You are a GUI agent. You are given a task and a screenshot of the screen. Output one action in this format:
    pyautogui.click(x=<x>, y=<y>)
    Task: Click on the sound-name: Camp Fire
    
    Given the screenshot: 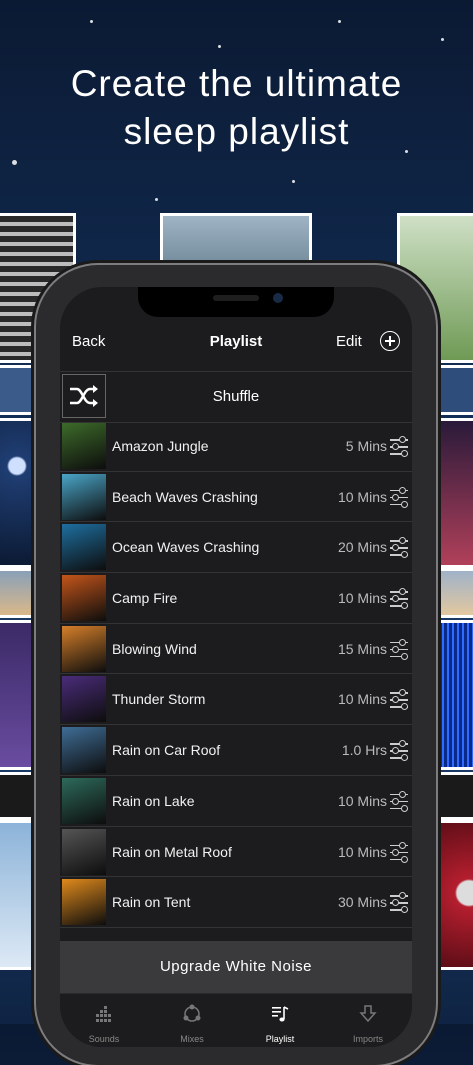 What is the action you would take?
    pyautogui.click(x=145, y=598)
    